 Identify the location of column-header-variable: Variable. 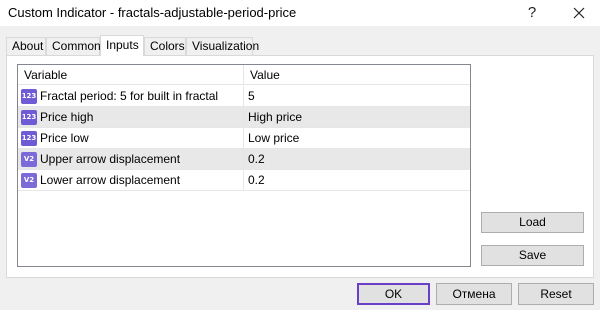
(130, 75).